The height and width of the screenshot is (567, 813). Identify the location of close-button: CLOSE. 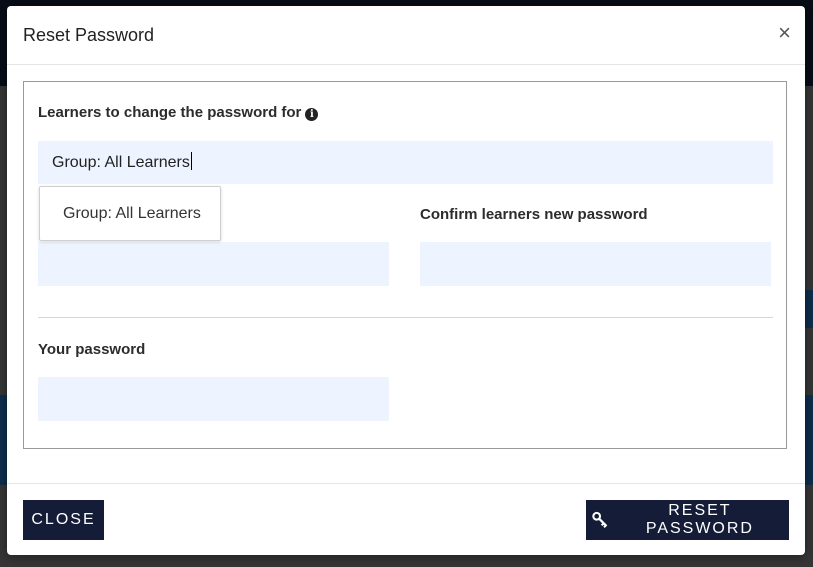
(63, 520).